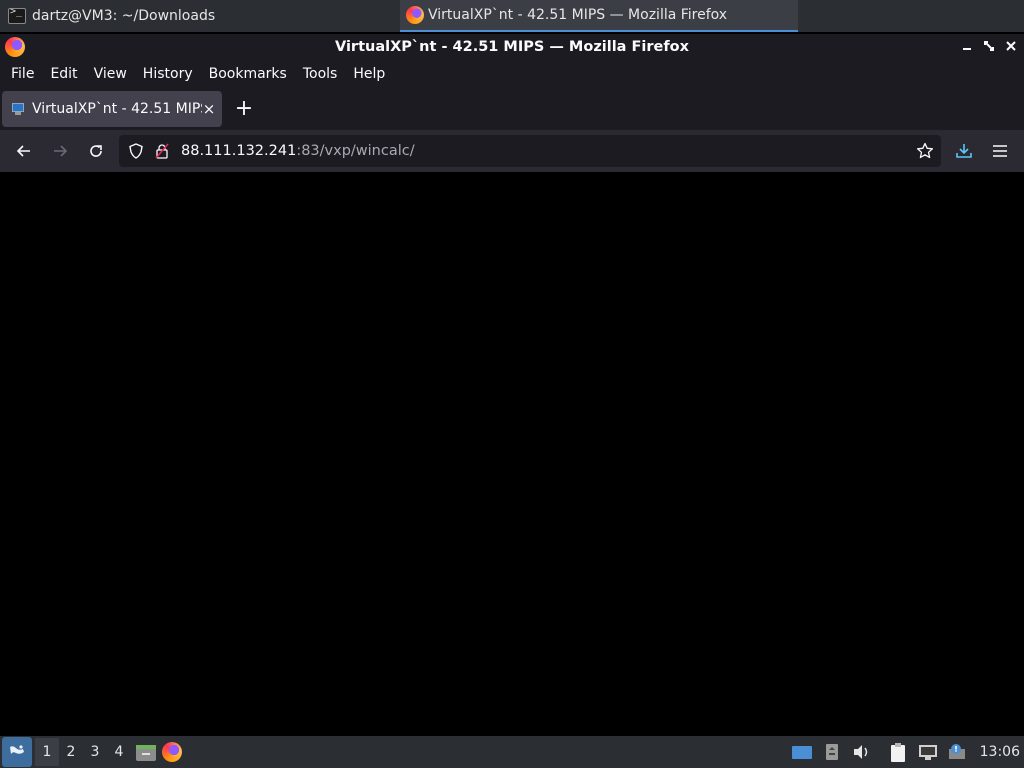  I want to click on start-menu-button, so click(17, 752).